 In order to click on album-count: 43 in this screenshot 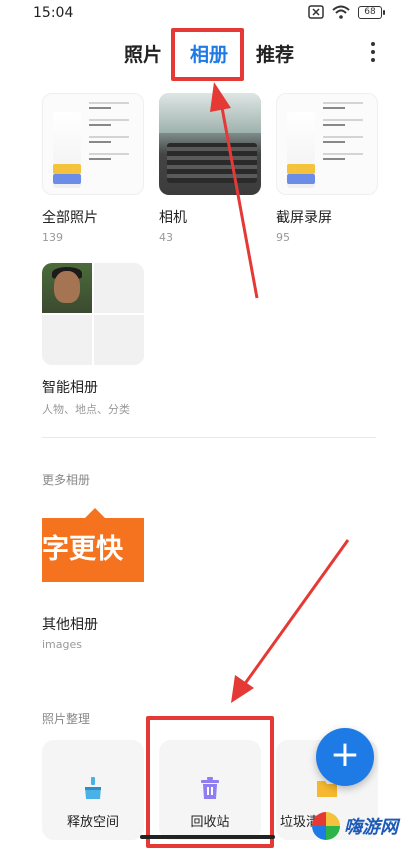, I will do `click(166, 237)`.